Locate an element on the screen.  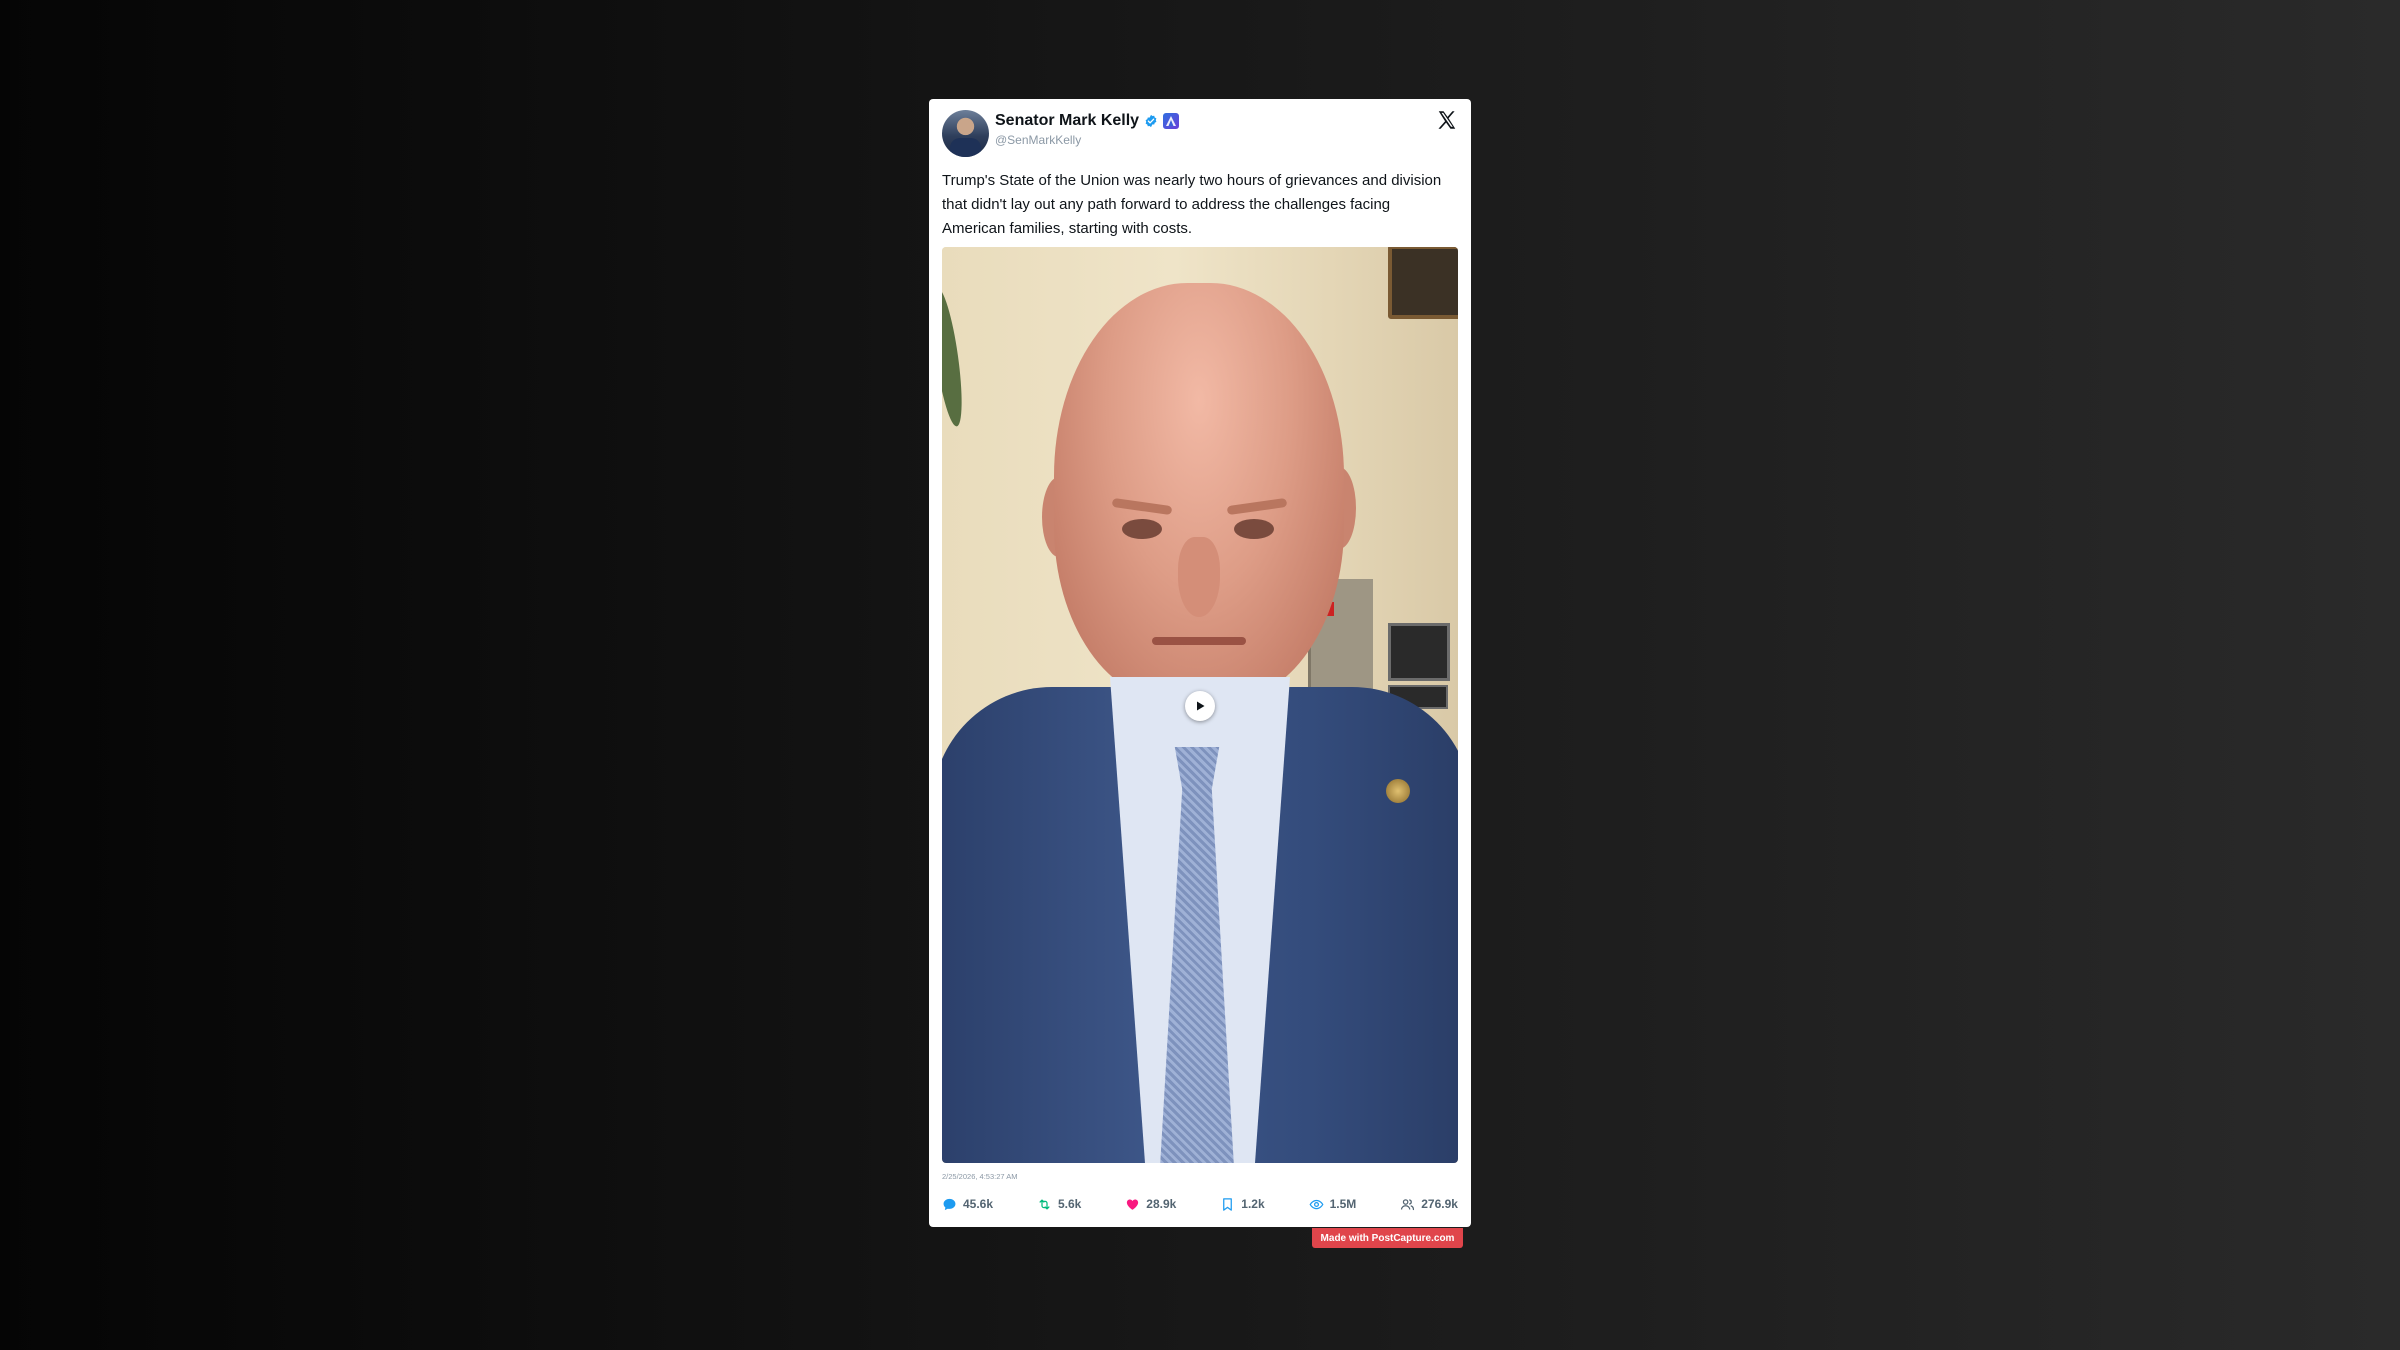
bookmarks-stat: 1.2k is located at coordinates (1242, 1204).